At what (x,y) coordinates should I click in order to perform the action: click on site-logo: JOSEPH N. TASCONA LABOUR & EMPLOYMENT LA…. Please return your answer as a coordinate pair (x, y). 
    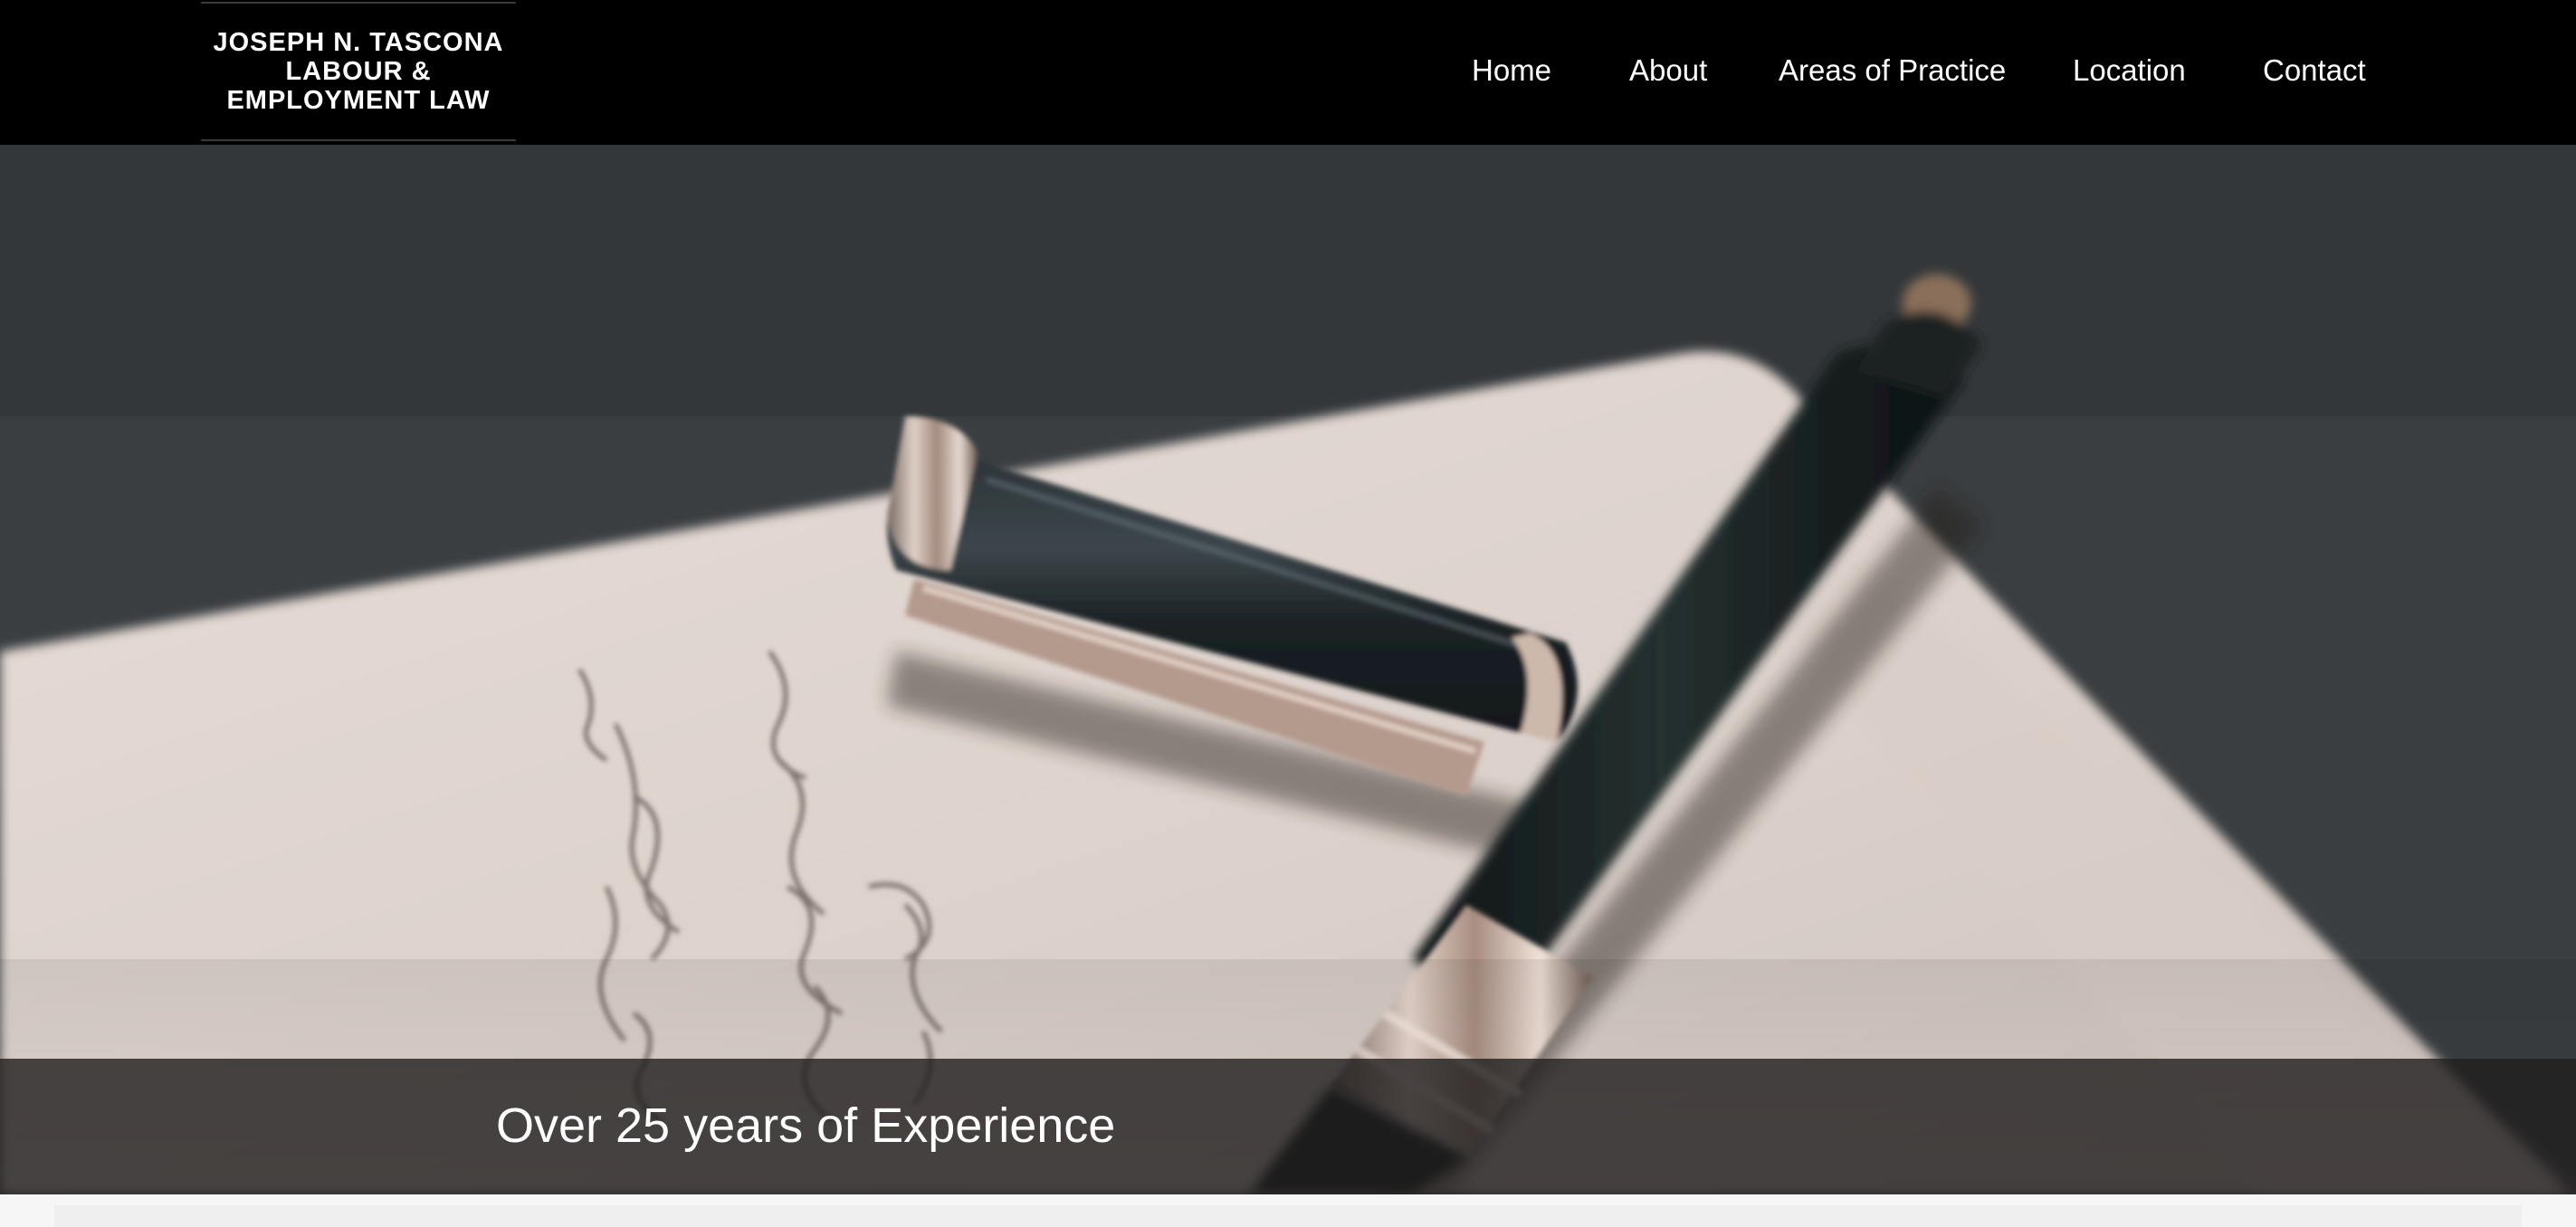
    Looking at the image, I should click on (359, 71).